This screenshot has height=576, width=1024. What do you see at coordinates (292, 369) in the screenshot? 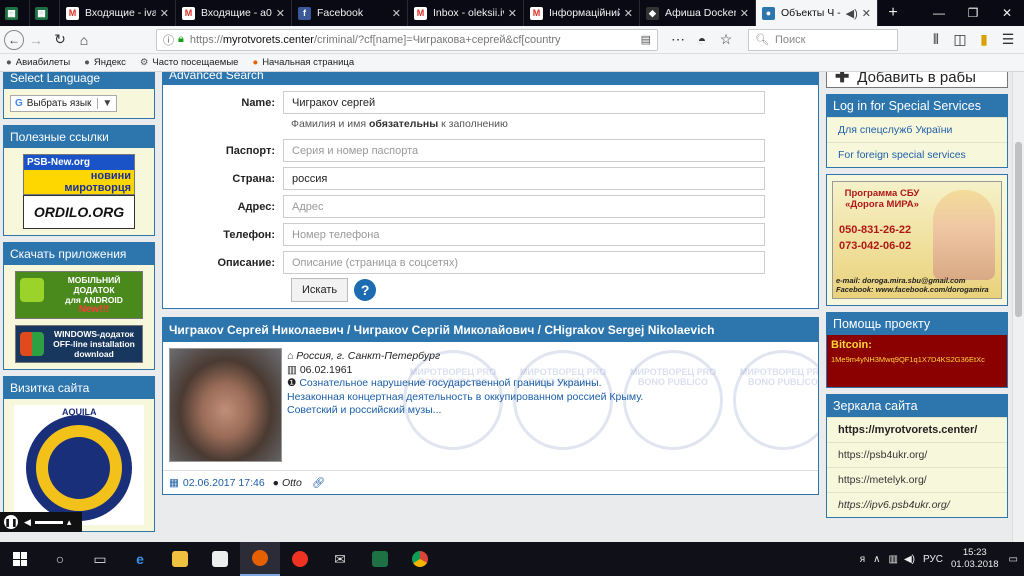
I see `birthday-icon: ▥` at bounding box center [292, 369].